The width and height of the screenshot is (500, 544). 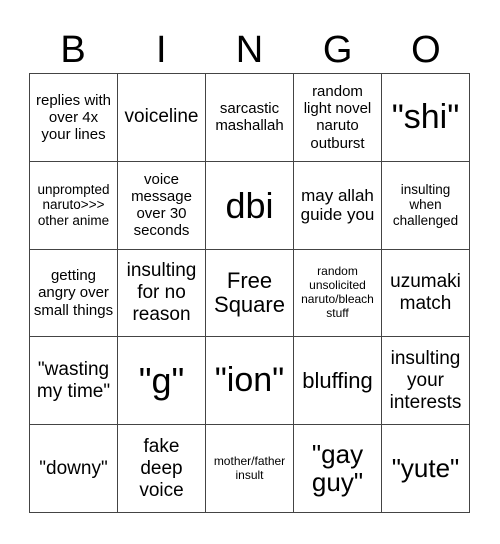 I want to click on header-letter-o: O, so click(x=426, y=50).